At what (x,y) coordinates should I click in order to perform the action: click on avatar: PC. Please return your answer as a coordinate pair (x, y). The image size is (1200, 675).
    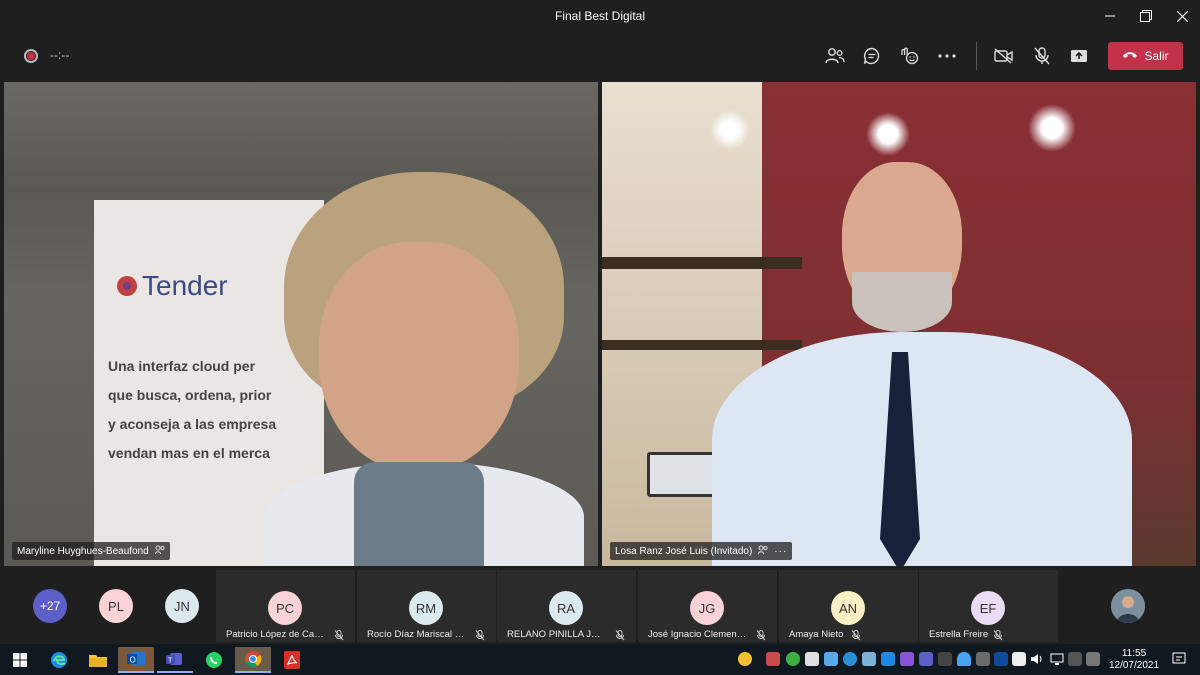
    Looking at the image, I should click on (285, 608).